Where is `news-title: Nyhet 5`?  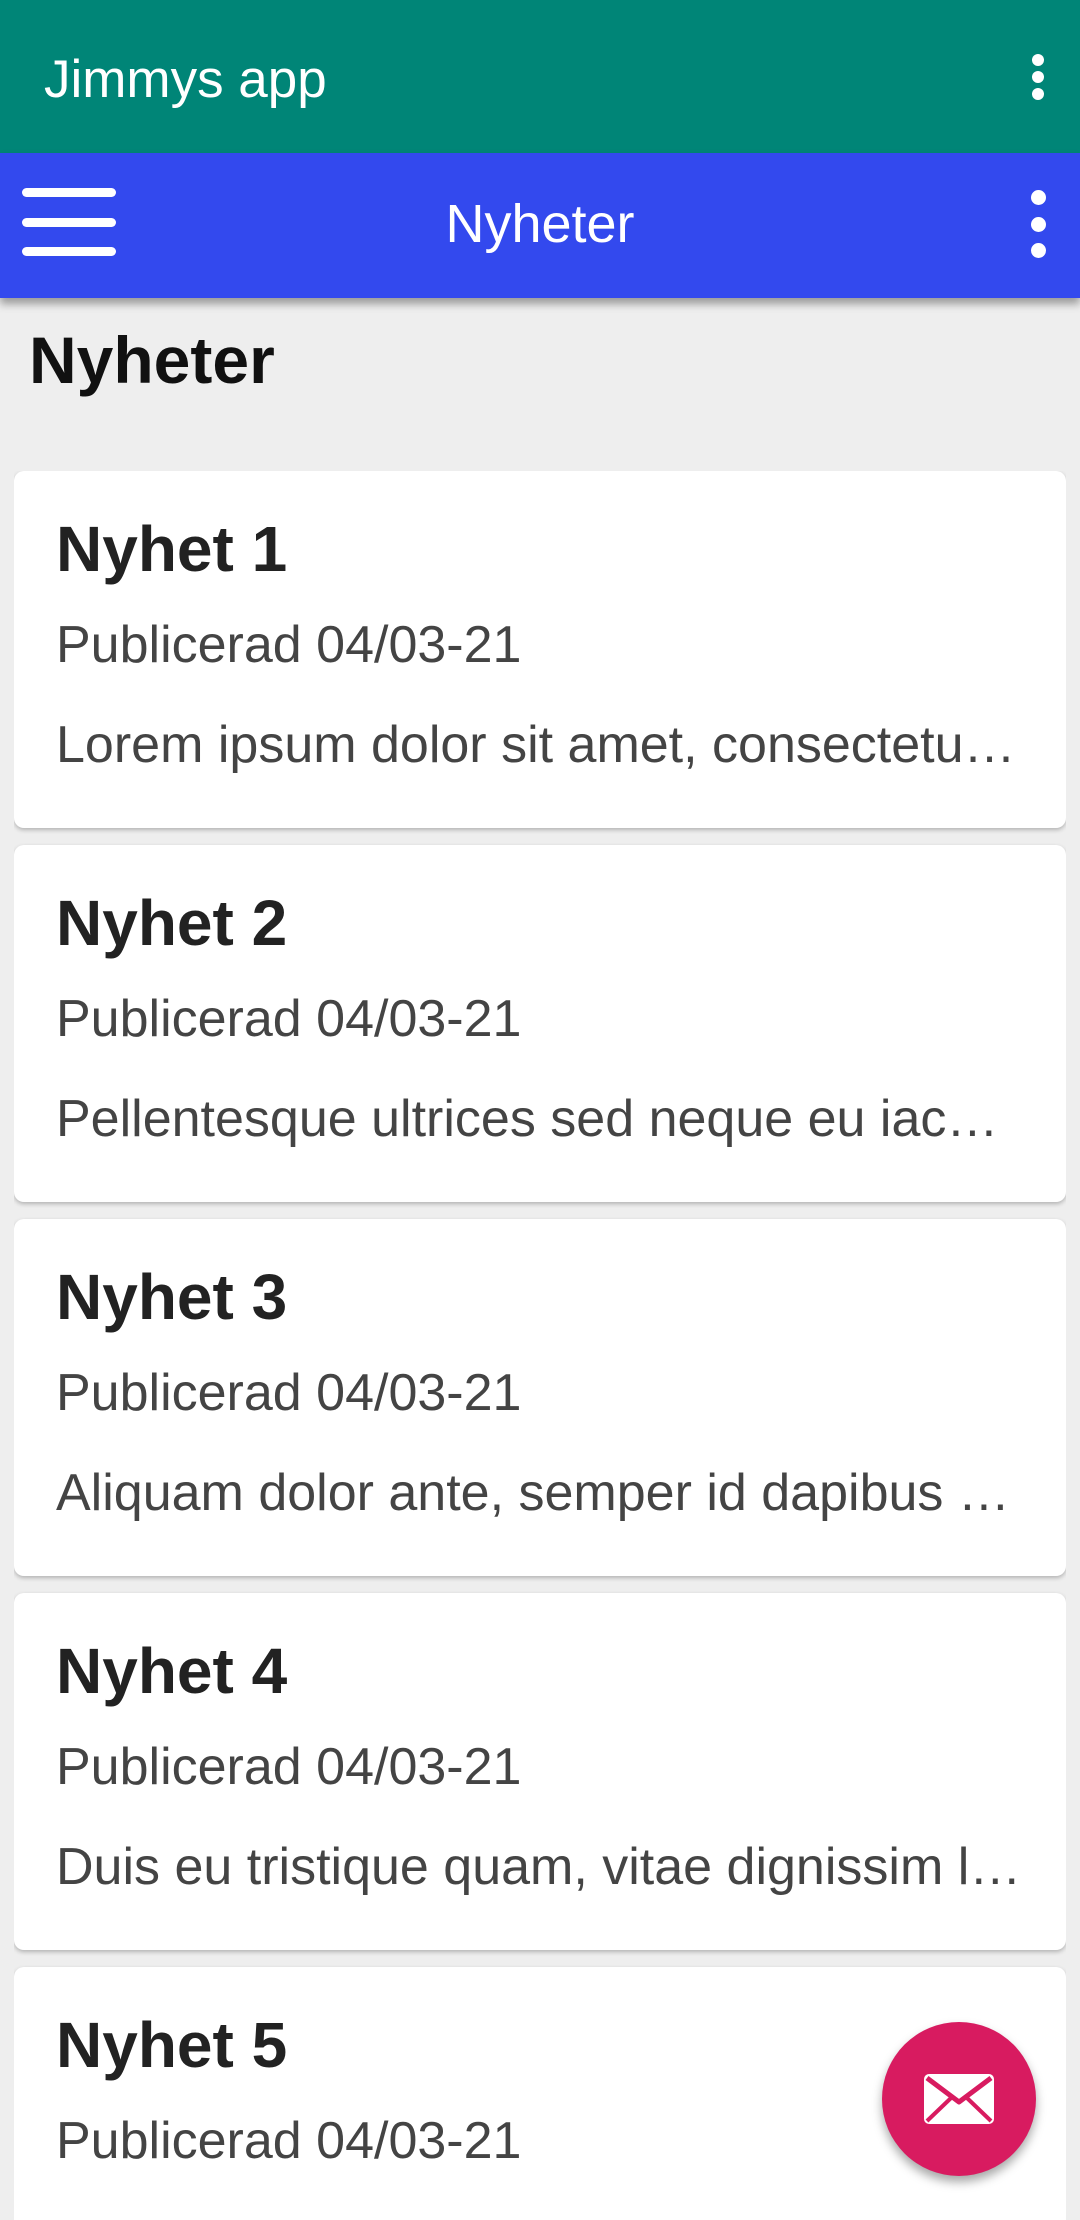 news-title: Nyhet 5 is located at coordinates (172, 2045).